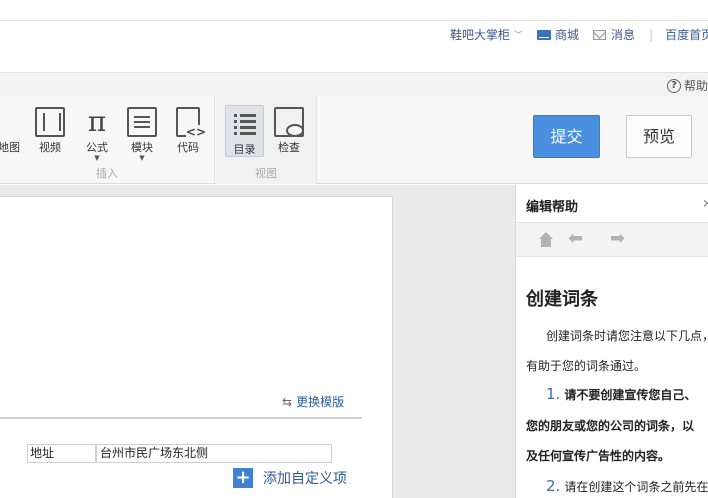  What do you see at coordinates (630, 395) in the screenshot?
I see `help-text: 请不要创建宣传您自己、` at bounding box center [630, 395].